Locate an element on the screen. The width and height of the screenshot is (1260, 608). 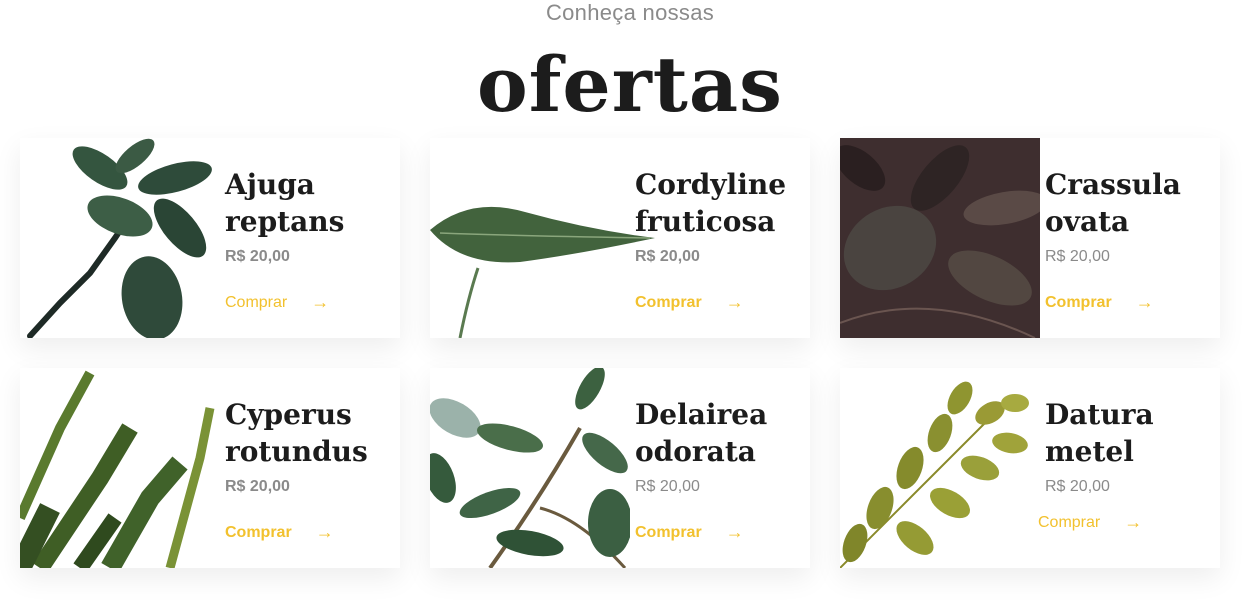
section-title: ofertas is located at coordinates (630, 84).